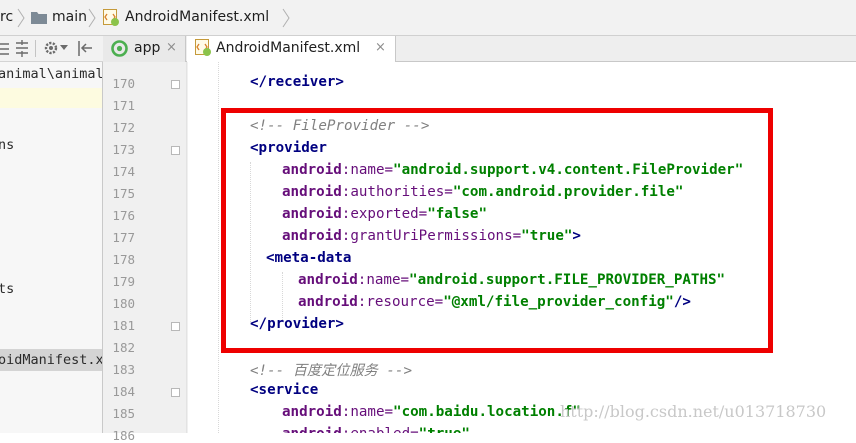 This screenshot has width=856, height=443. What do you see at coordinates (123, 281) in the screenshot?
I see `line-number: 179` at bounding box center [123, 281].